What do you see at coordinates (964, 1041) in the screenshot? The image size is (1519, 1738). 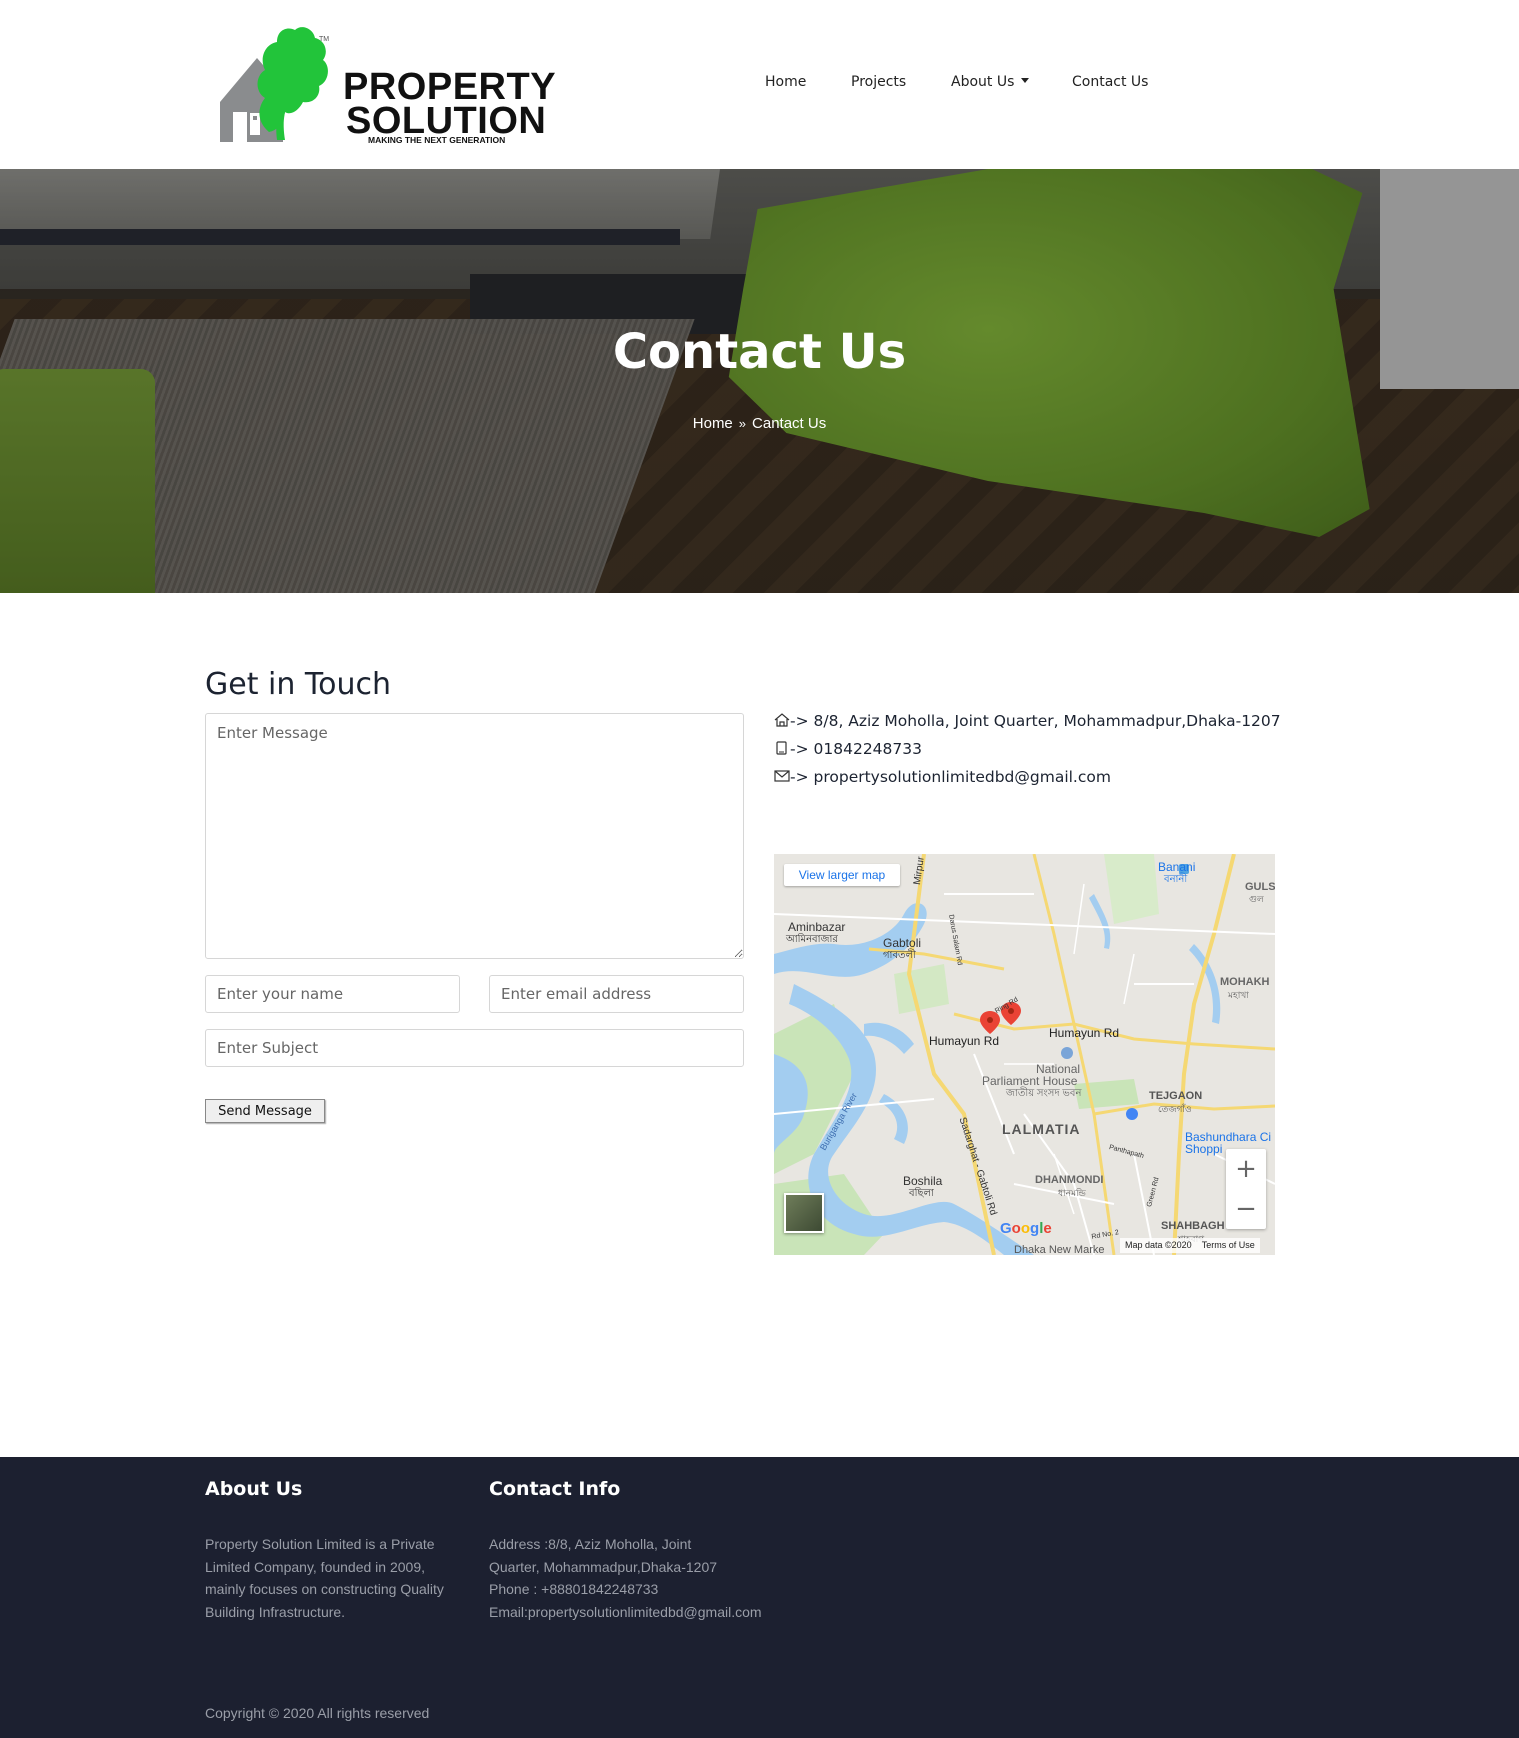 I see `map-label-humayun-rd-1: Humayun Rd` at bounding box center [964, 1041].